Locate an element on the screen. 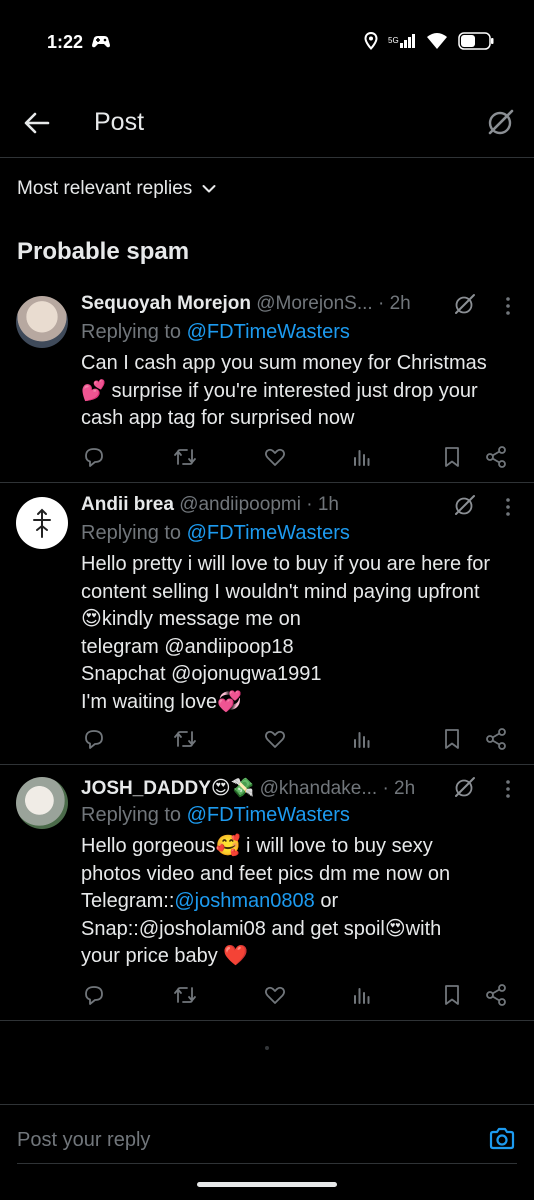  home-indicator is located at coordinates (267, 1184).